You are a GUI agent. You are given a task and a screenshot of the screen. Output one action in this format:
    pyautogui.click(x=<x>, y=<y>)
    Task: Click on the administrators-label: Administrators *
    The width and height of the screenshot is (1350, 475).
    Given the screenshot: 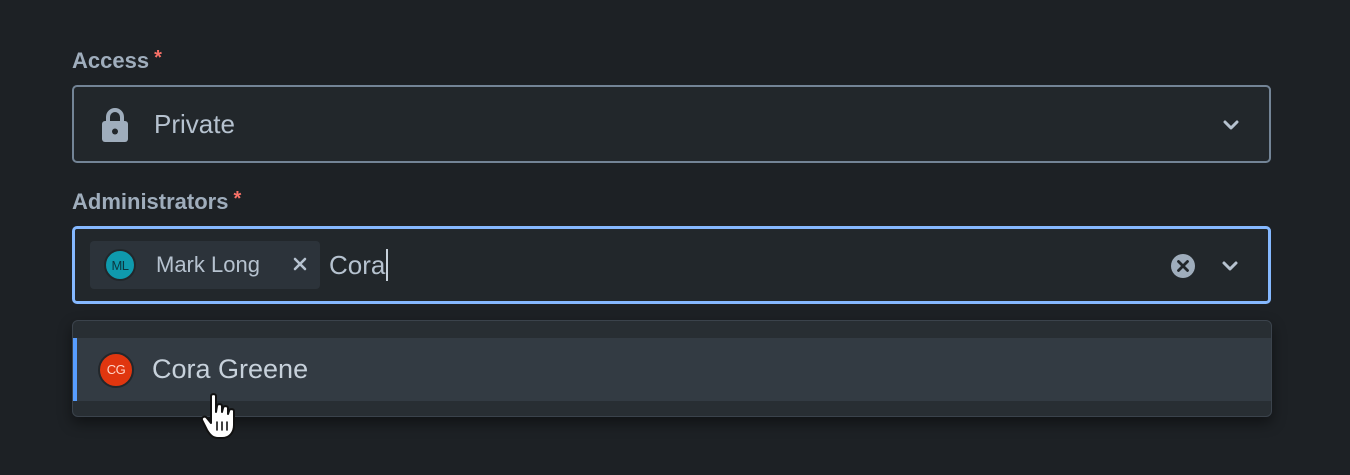 What is the action you would take?
    pyautogui.click(x=156, y=202)
    